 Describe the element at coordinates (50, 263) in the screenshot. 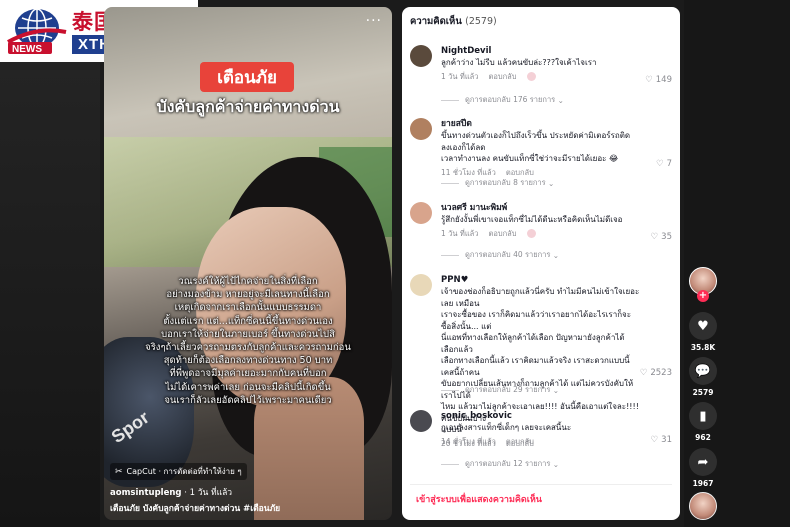

I see `background-left` at that location.